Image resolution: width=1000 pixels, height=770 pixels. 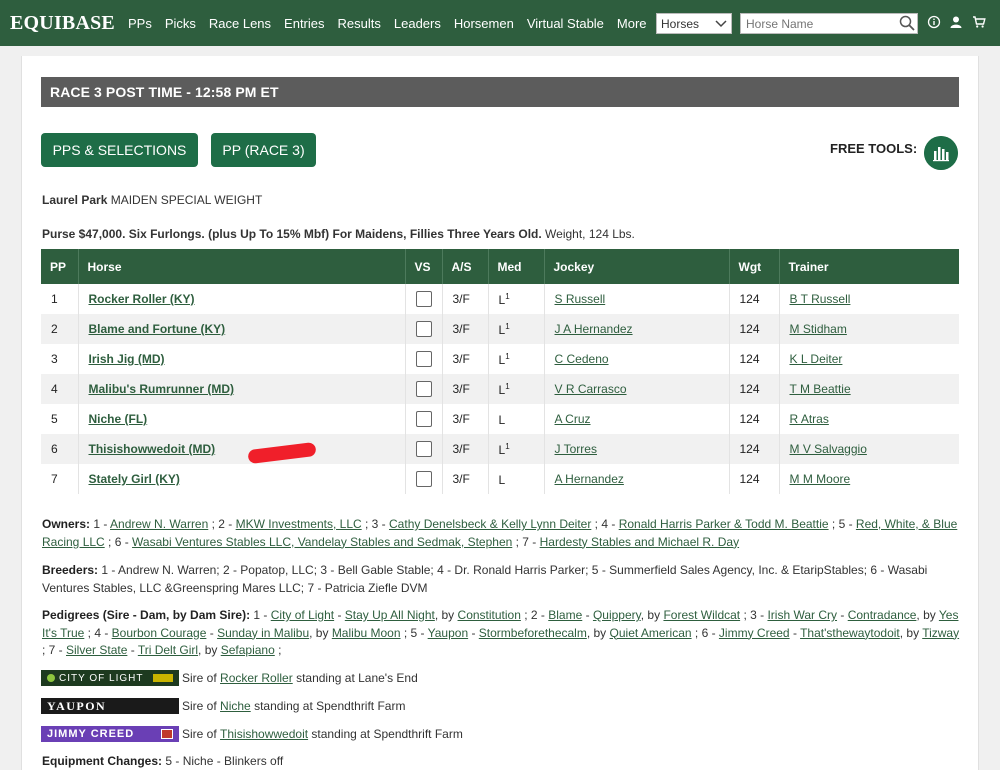 I want to click on search-type-select: Horses, so click(x=694, y=23).